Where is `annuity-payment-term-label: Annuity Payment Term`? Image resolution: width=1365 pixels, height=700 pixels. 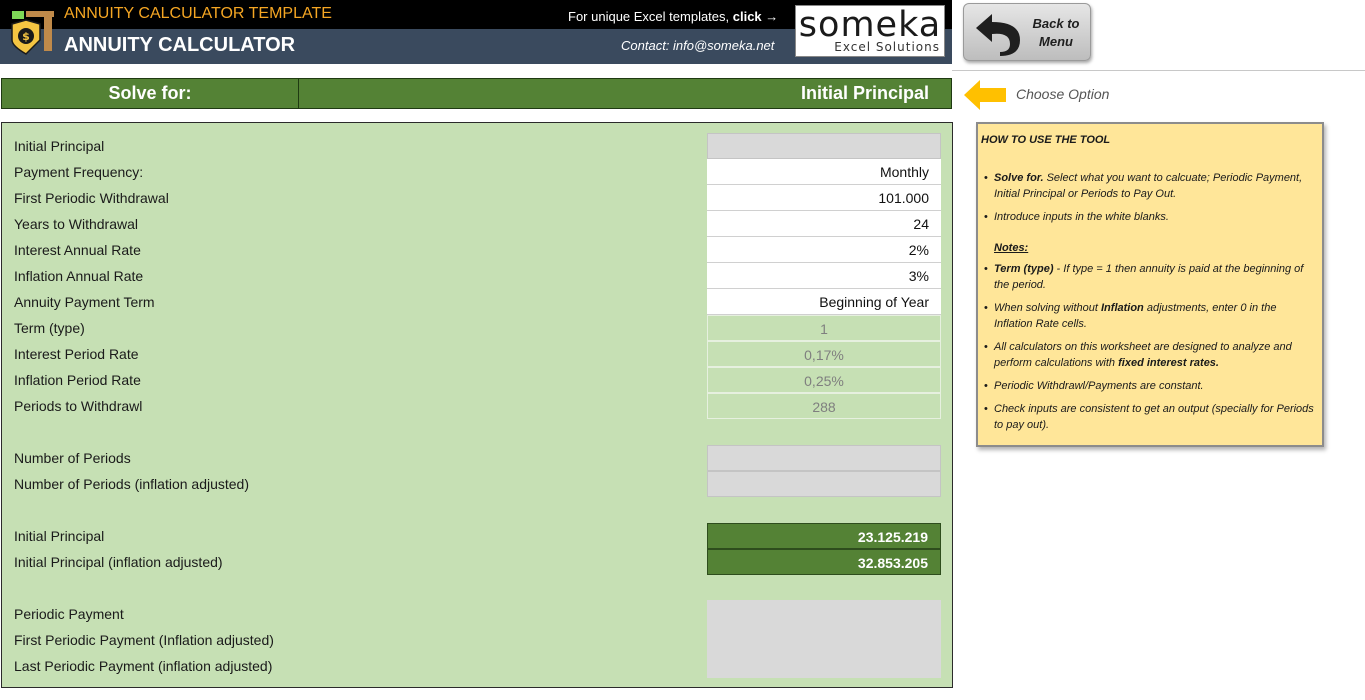 annuity-payment-term-label: Annuity Payment Term is located at coordinates (84, 302).